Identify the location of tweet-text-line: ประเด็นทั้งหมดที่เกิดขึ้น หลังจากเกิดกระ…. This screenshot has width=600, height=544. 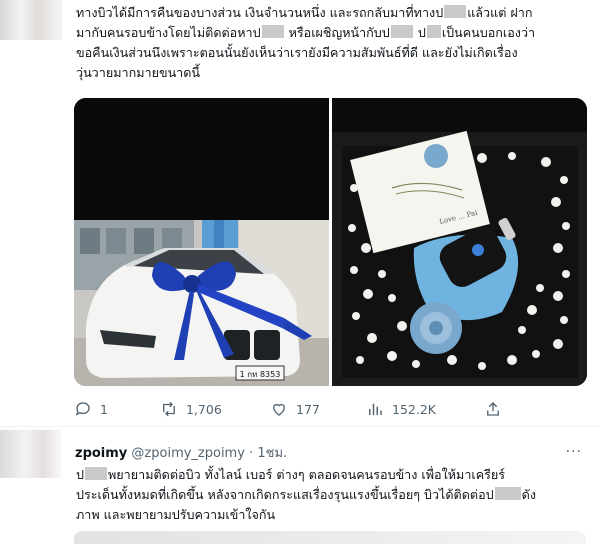
(306, 494).